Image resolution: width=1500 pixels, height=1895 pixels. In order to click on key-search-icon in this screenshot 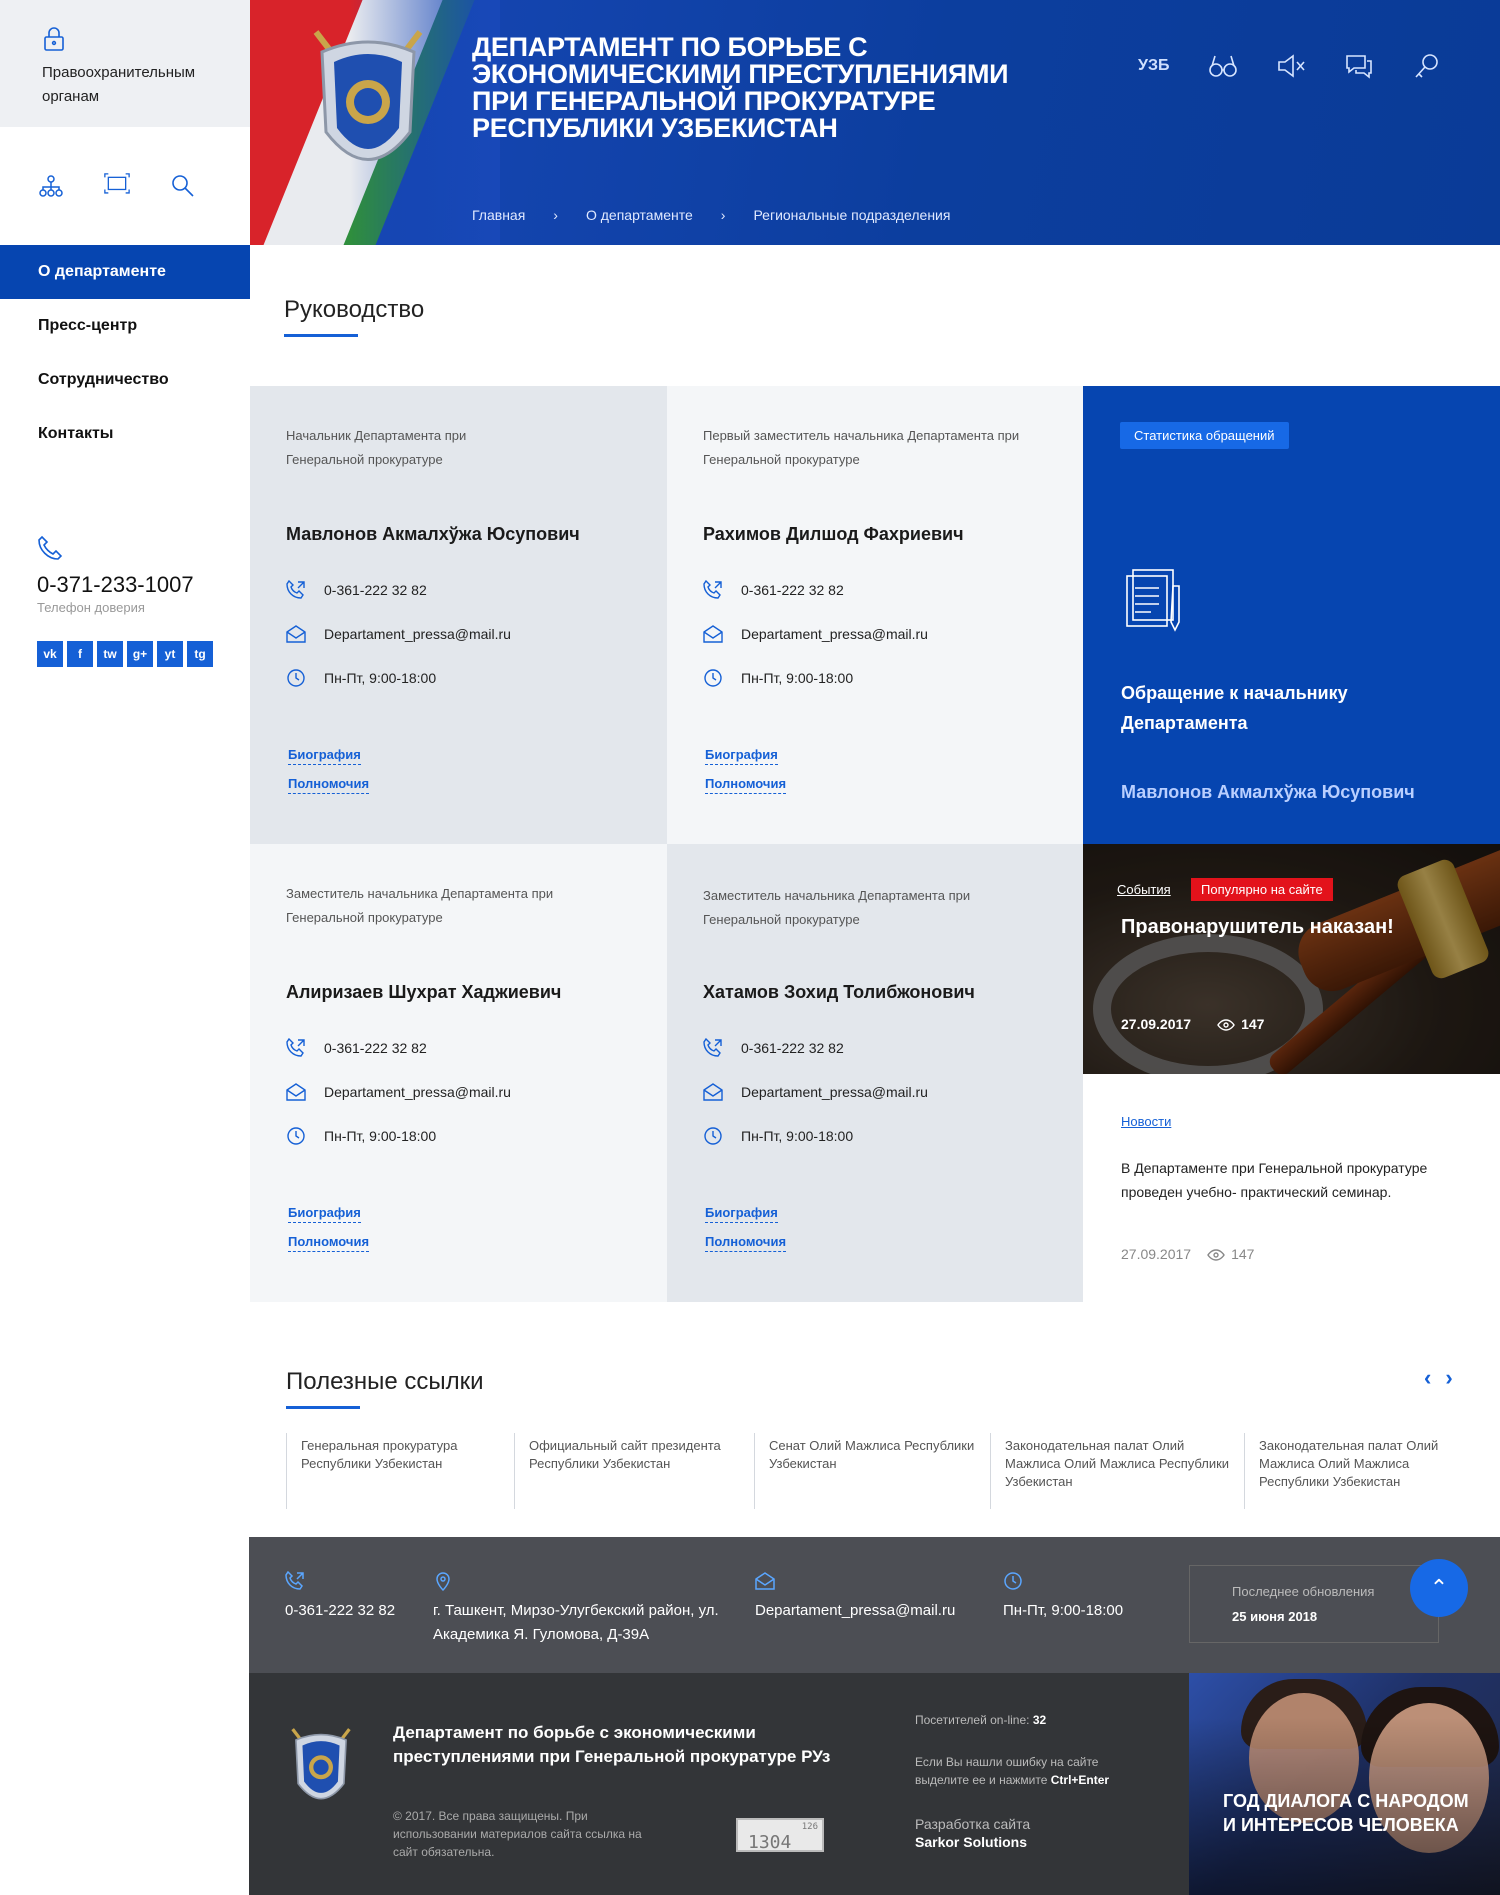, I will do `click(1427, 66)`.